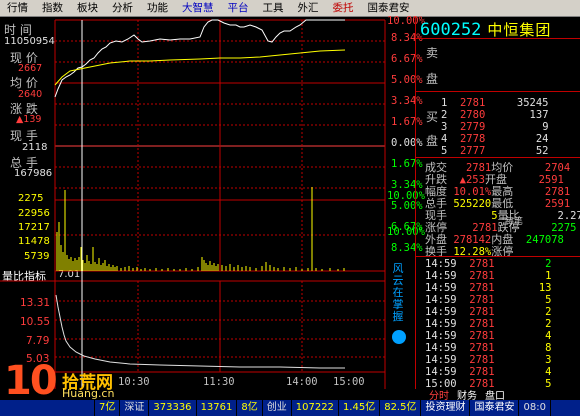 The width and height of the screenshot is (580, 416). What do you see at coordinates (519, 30) in the screenshot?
I see `stock-name: 中恒集团` at bounding box center [519, 30].